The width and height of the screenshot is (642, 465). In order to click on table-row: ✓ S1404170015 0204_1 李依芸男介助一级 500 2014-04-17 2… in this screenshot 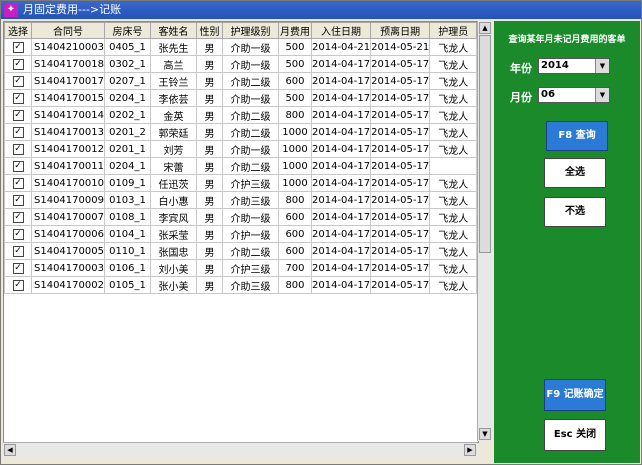, I will do `click(241, 98)`.